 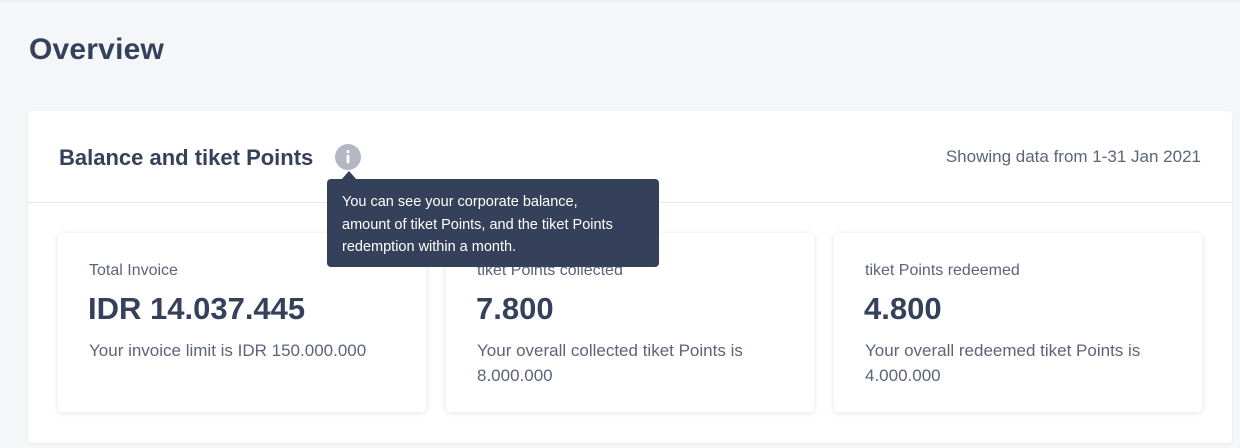 I want to click on page-title: Overview, so click(x=97, y=49).